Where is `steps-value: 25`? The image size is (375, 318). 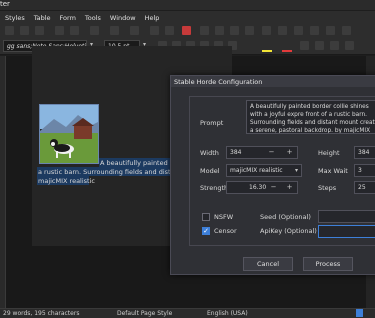
steps-value: 25 is located at coordinates (362, 187).